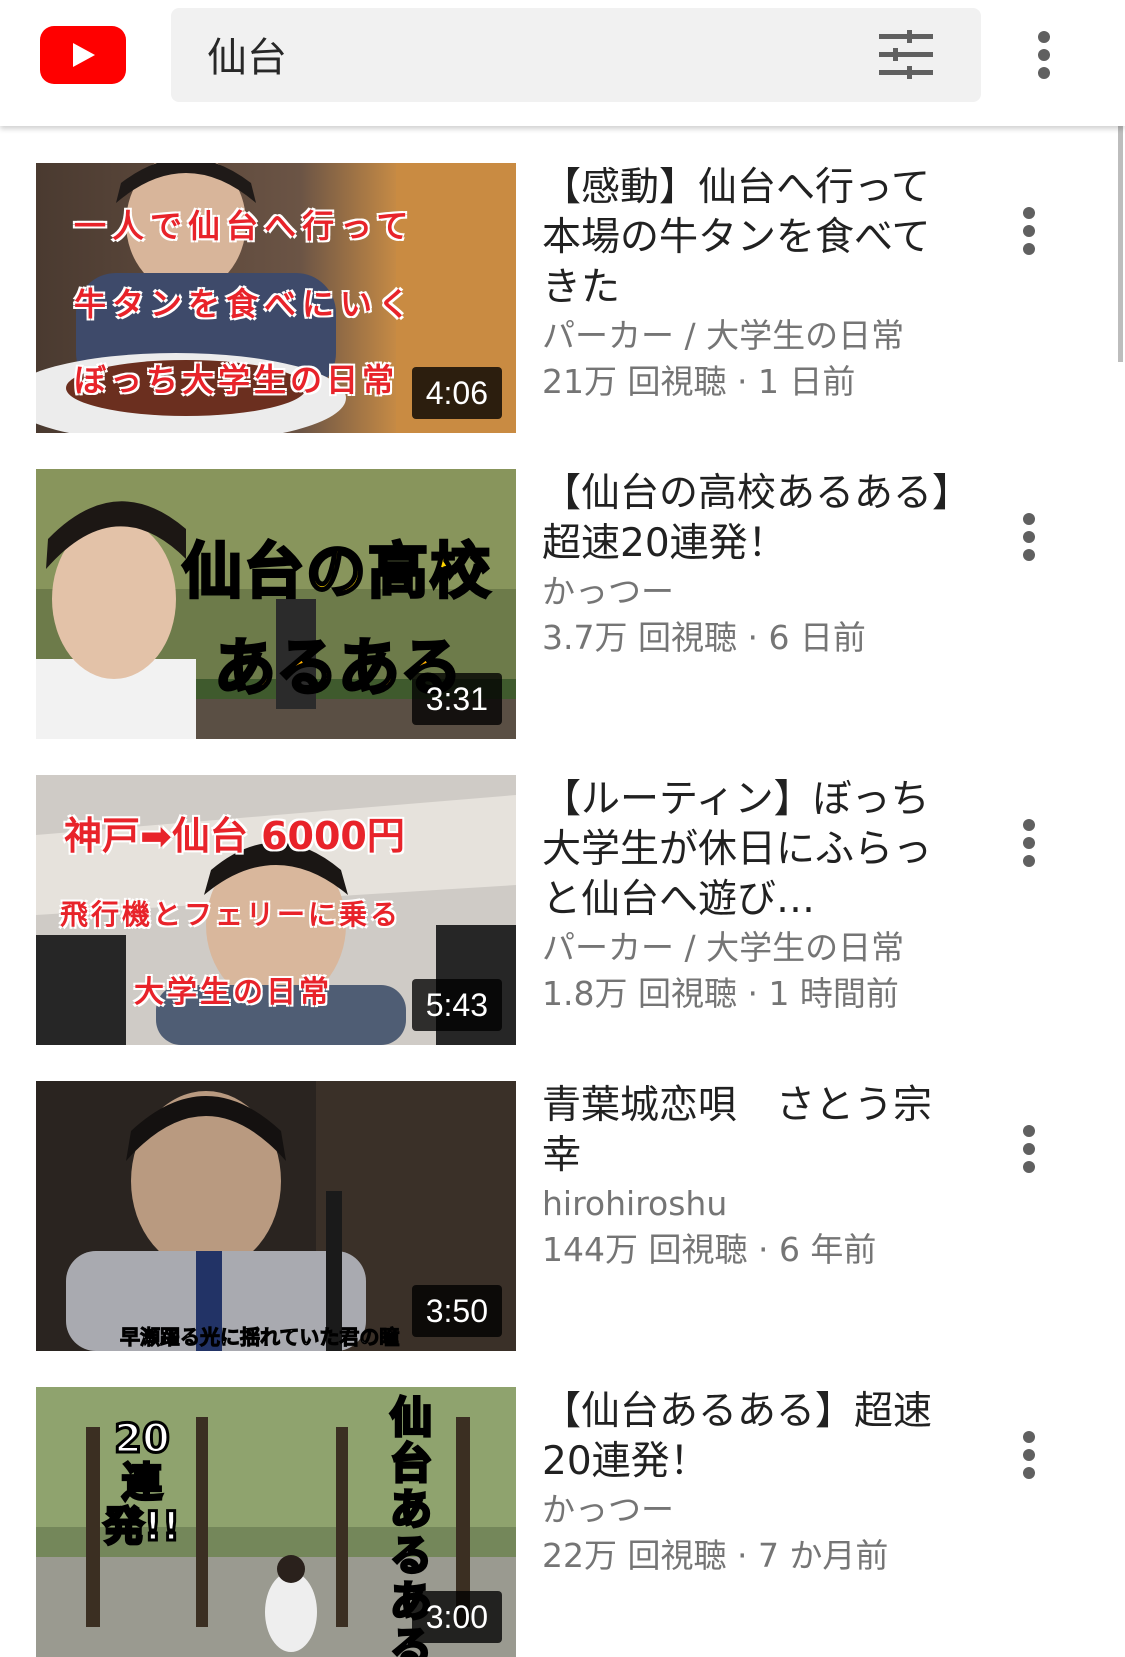 The width and height of the screenshot is (1125, 1657). Describe the element at coordinates (245, 304) in the screenshot. I see `thumbnail-caption-line: 牛タンを食べにいく` at that location.